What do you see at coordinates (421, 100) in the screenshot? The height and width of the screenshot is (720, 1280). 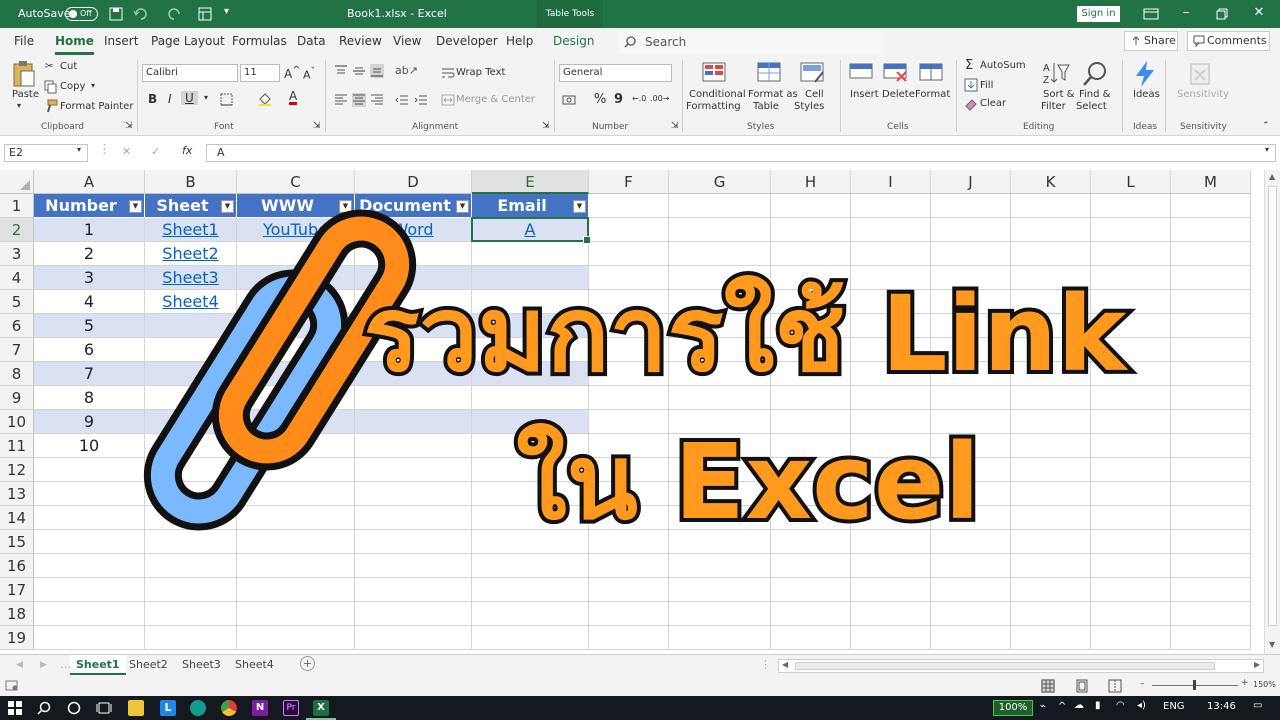 I see `increase-indent-icon` at bounding box center [421, 100].